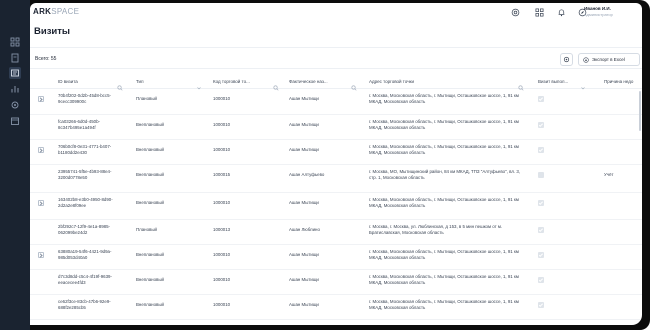  I want to click on support-icon, so click(515, 12).